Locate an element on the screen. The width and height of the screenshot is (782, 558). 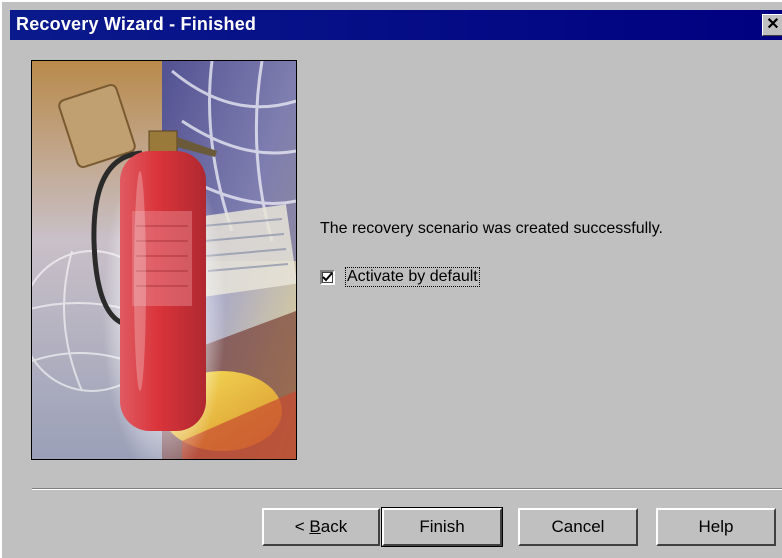
cancel-label: Cancel is located at coordinates (578, 526).